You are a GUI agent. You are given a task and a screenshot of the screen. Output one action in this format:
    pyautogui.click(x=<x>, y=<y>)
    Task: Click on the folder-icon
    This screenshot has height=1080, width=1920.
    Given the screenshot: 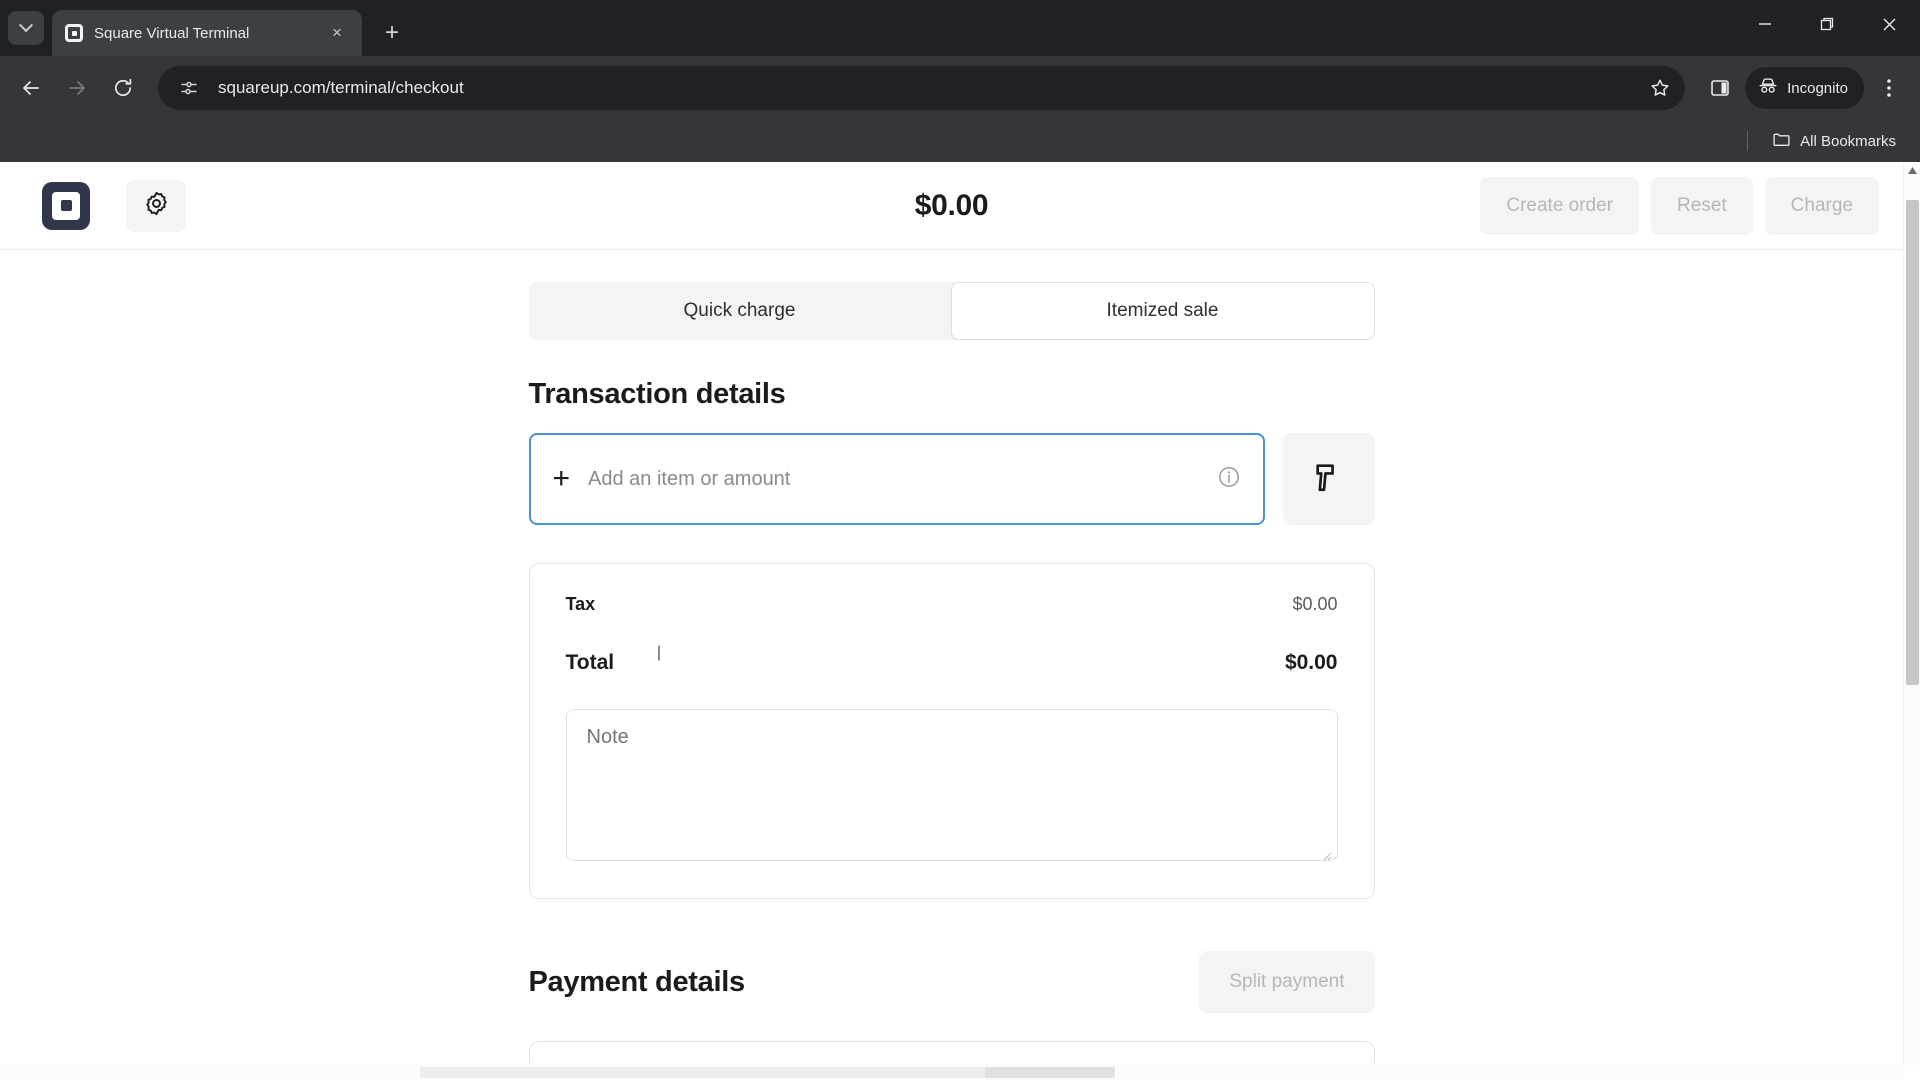 What is the action you would take?
    pyautogui.click(x=1781, y=141)
    